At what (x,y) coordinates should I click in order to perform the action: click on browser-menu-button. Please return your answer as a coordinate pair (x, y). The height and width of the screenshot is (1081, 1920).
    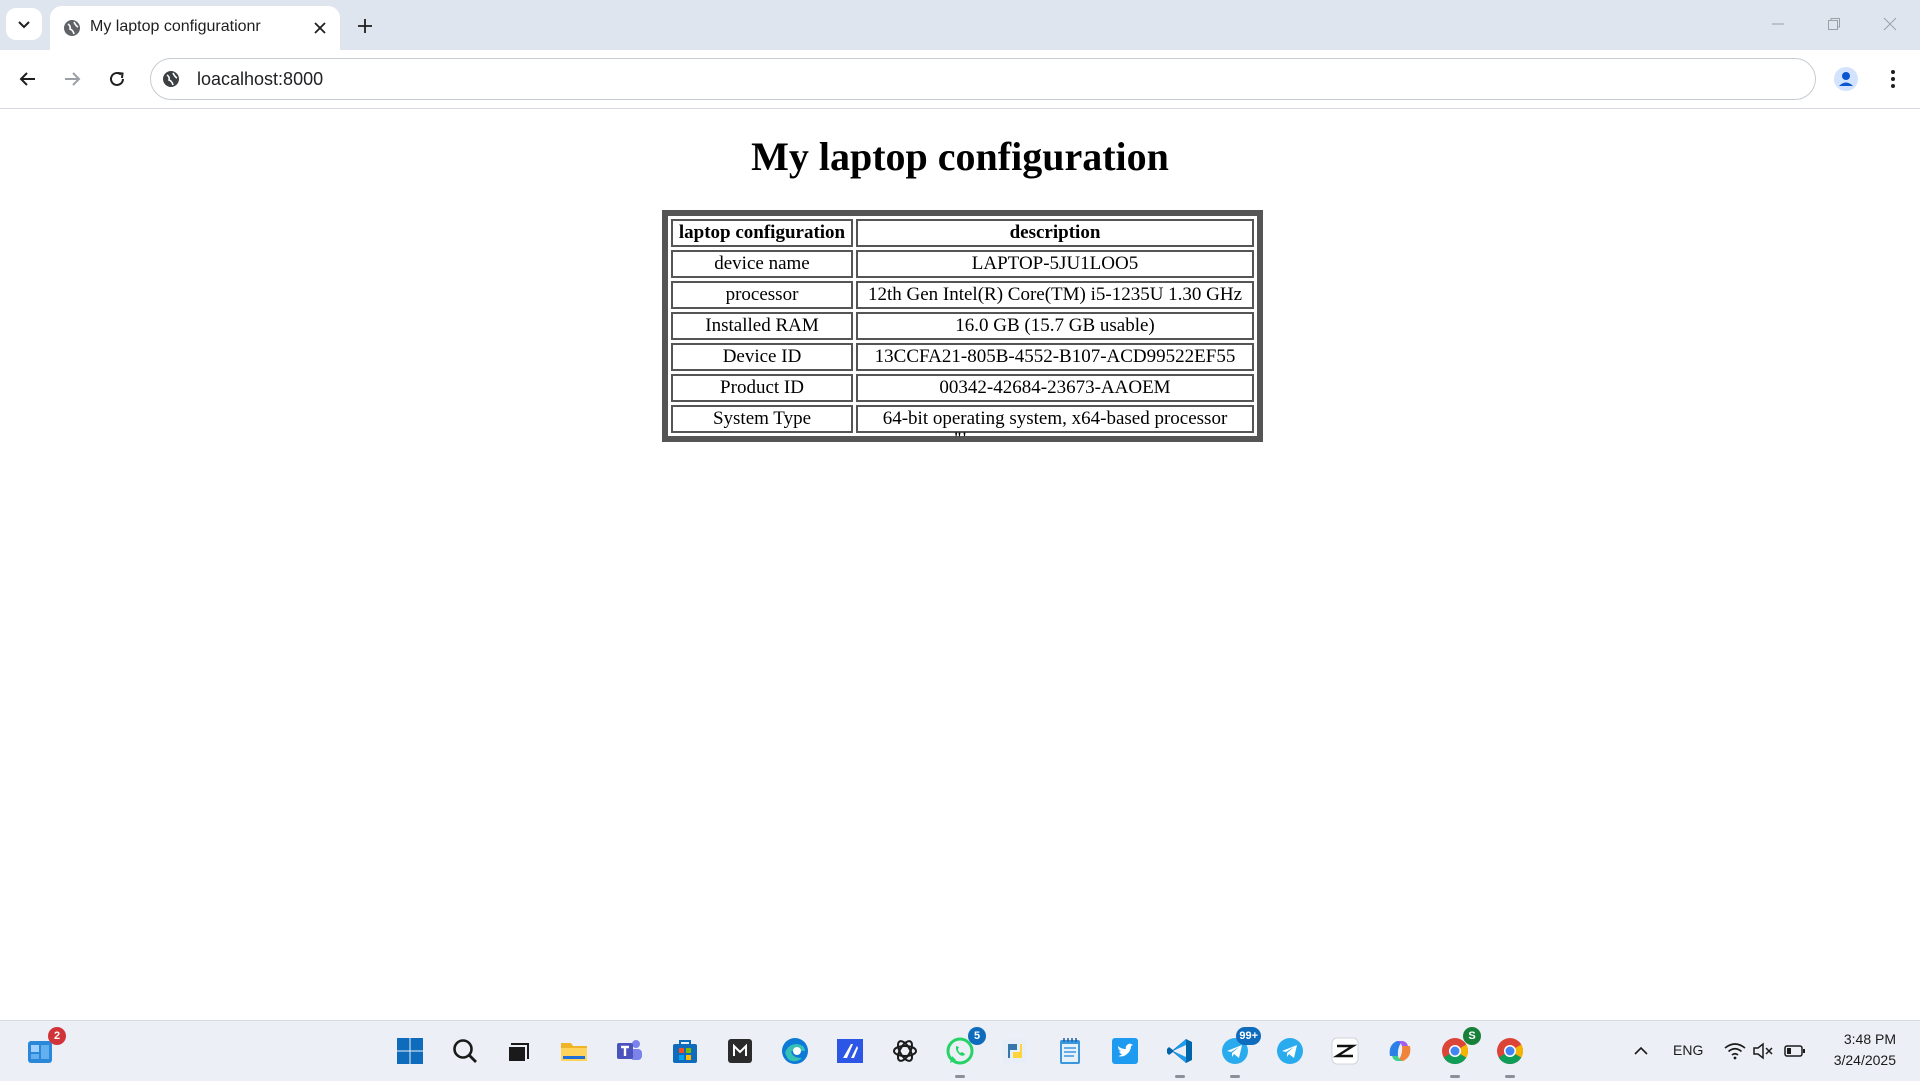
    Looking at the image, I should click on (1893, 79).